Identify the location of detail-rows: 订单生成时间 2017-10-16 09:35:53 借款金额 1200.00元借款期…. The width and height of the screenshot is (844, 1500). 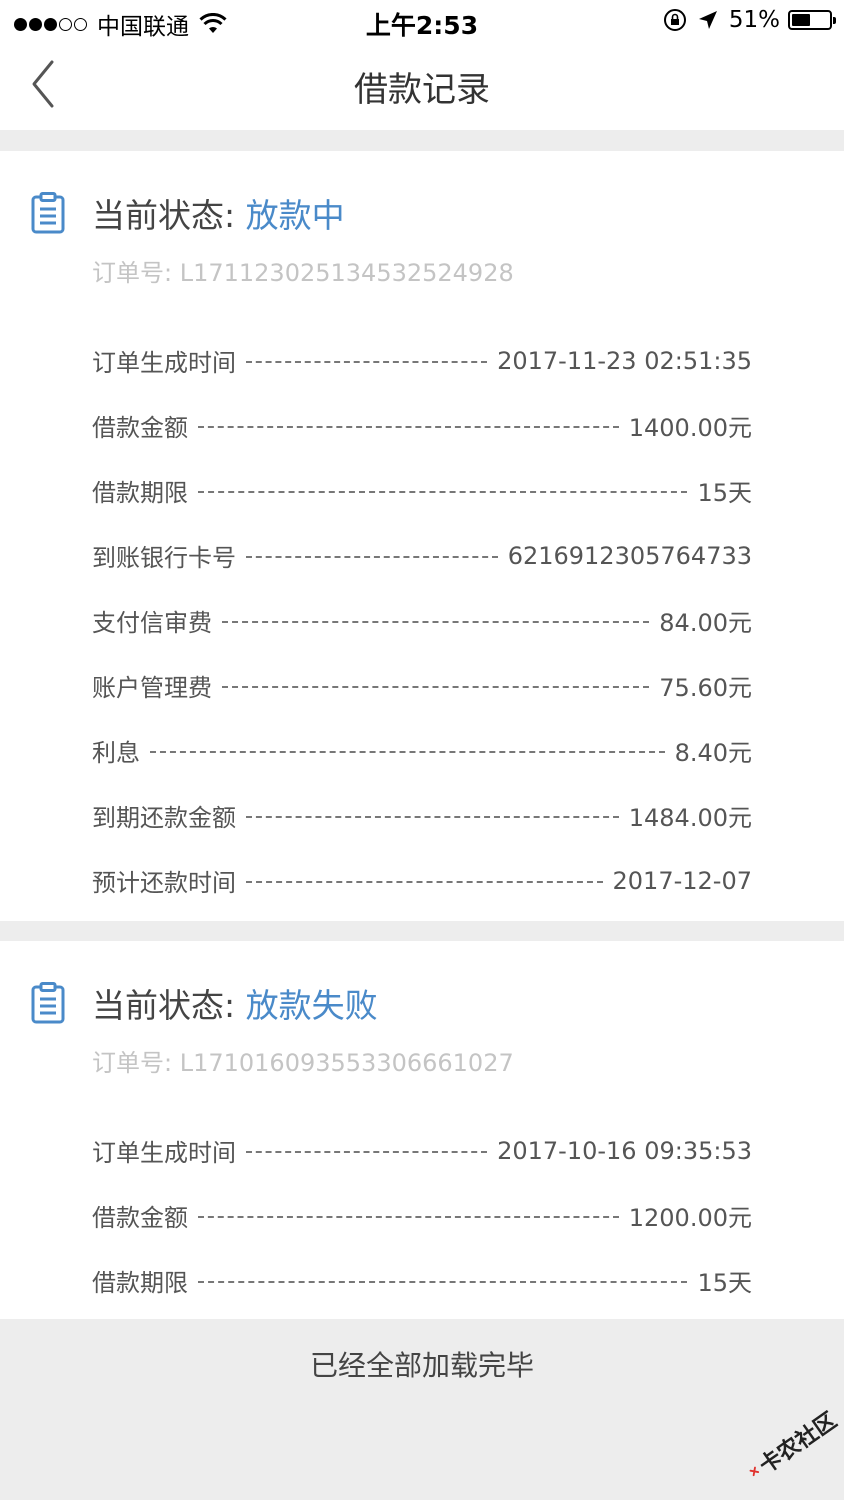
(422, 1215).